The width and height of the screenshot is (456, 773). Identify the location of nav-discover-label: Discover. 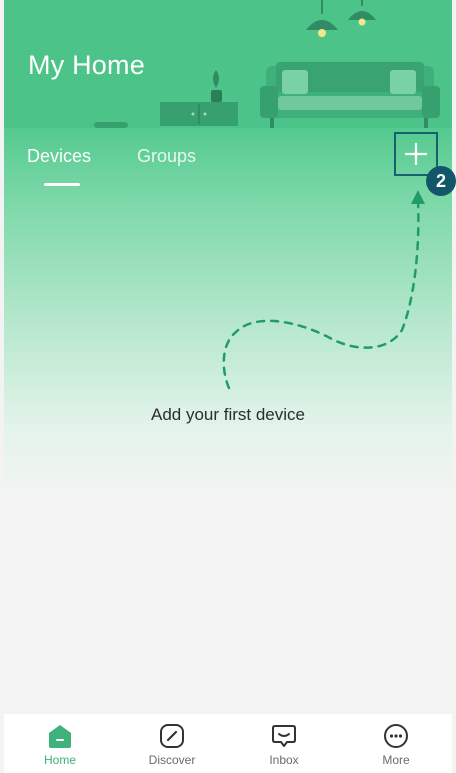
(172, 760).